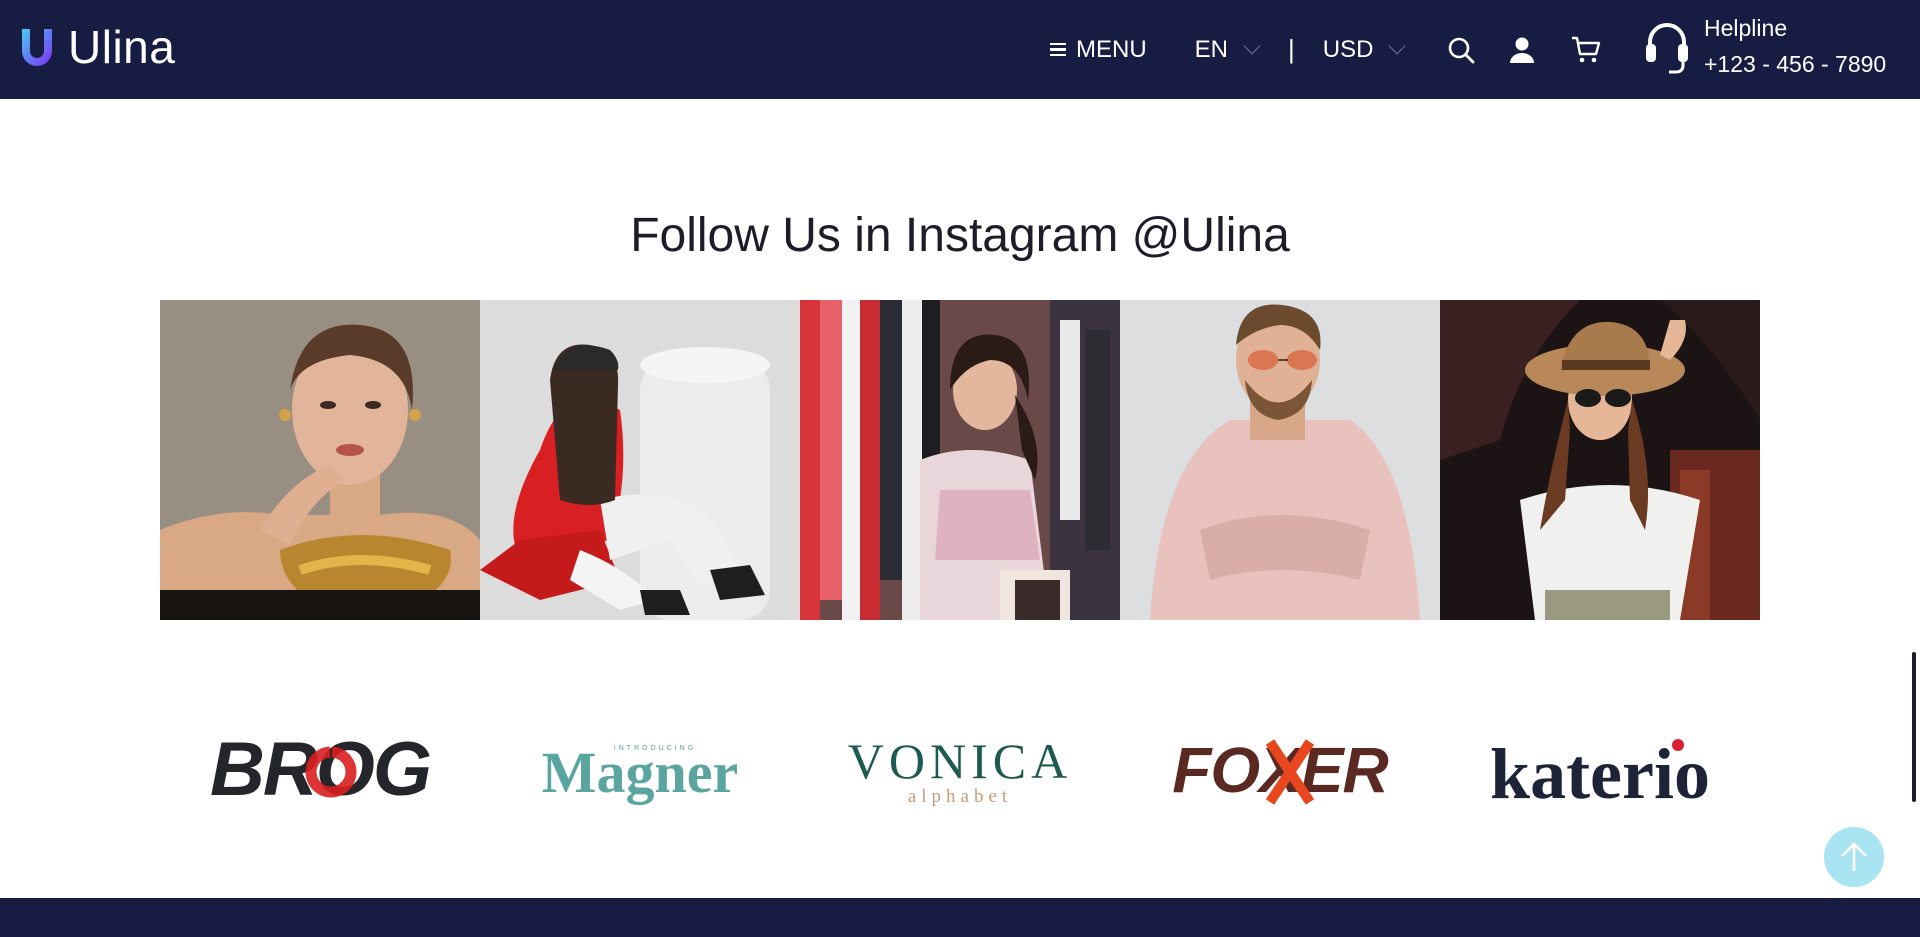 The width and height of the screenshot is (1920, 937). I want to click on footer-bar, so click(960, 917).